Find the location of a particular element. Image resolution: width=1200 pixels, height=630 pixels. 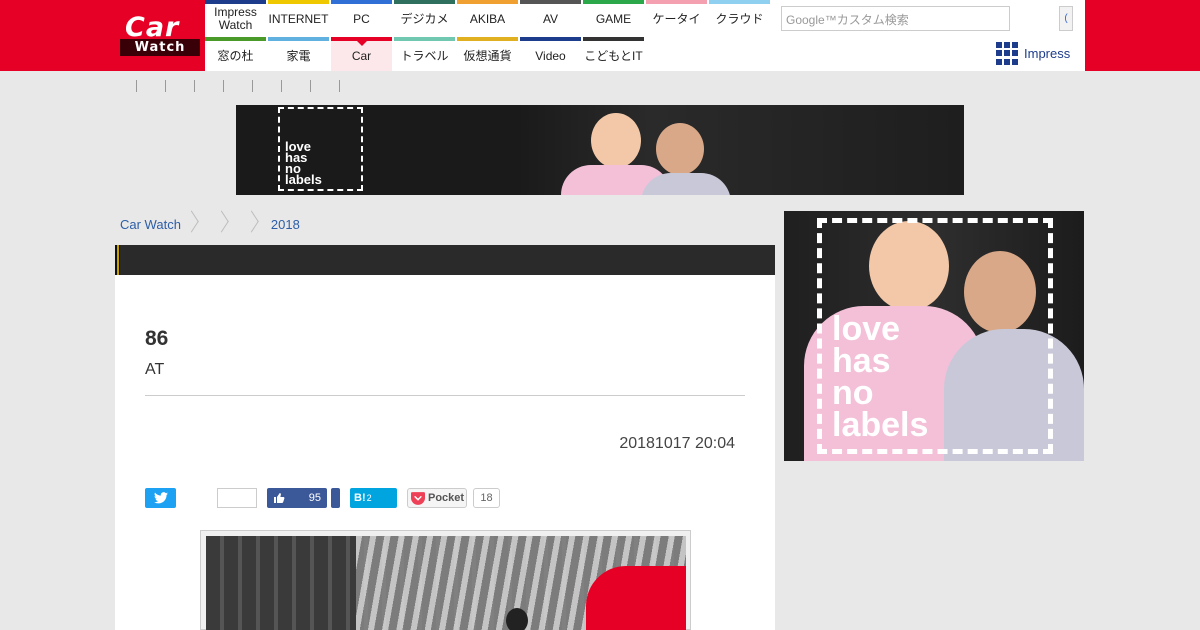

article-date: 20181017 20:04 is located at coordinates (677, 443).